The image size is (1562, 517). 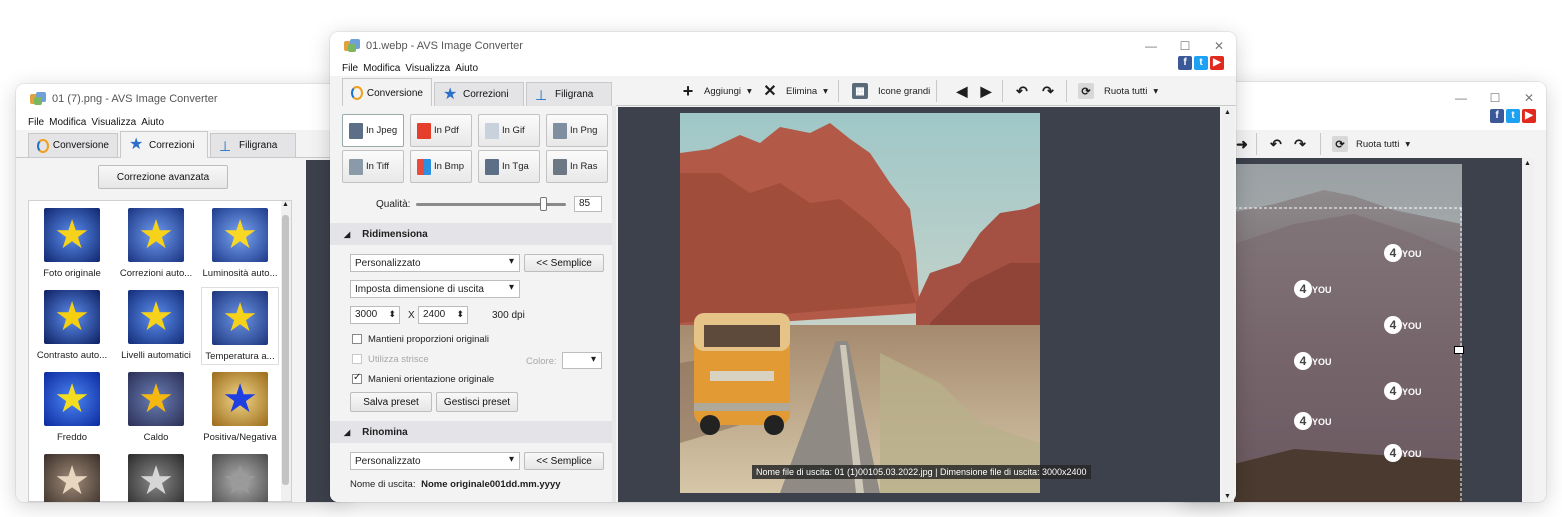 I want to click on format-label: In Tiff, so click(x=378, y=166).